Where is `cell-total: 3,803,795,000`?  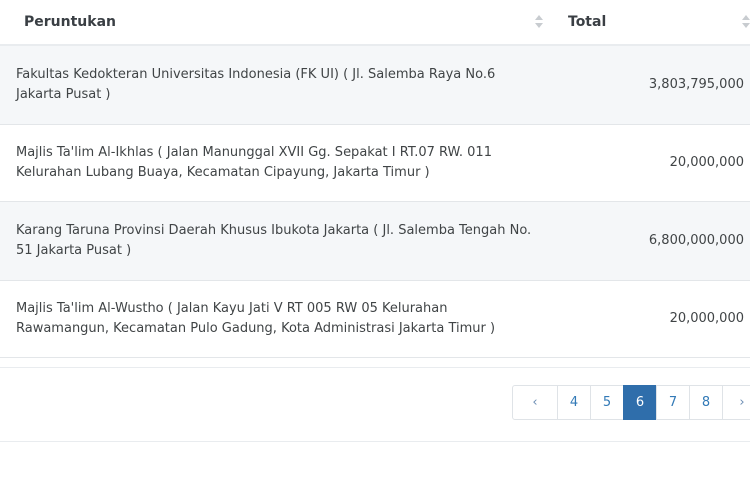
cell-total: 3,803,795,000 is located at coordinates (696, 84).